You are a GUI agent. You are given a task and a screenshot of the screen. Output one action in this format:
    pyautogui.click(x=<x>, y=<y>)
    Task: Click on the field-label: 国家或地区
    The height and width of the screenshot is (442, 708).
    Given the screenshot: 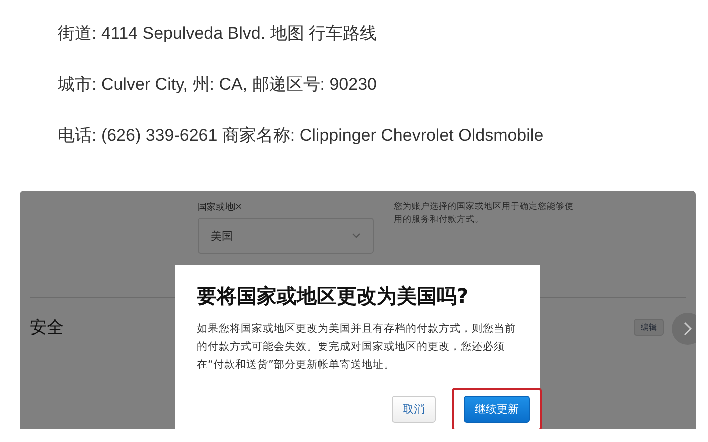 What is the action you would take?
    pyautogui.click(x=221, y=208)
    